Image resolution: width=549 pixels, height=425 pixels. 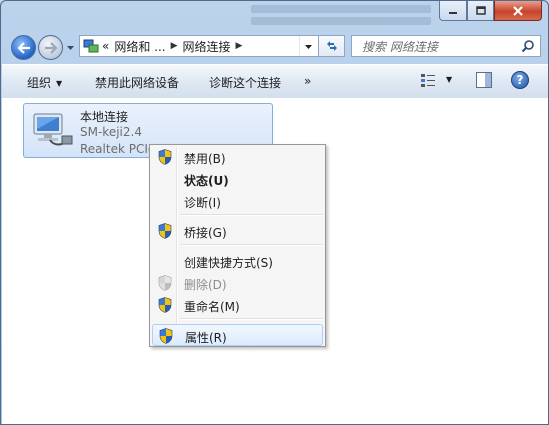 What do you see at coordinates (104, 117) in the screenshot?
I see `connection-name: 本地连接` at bounding box center [104, 117].